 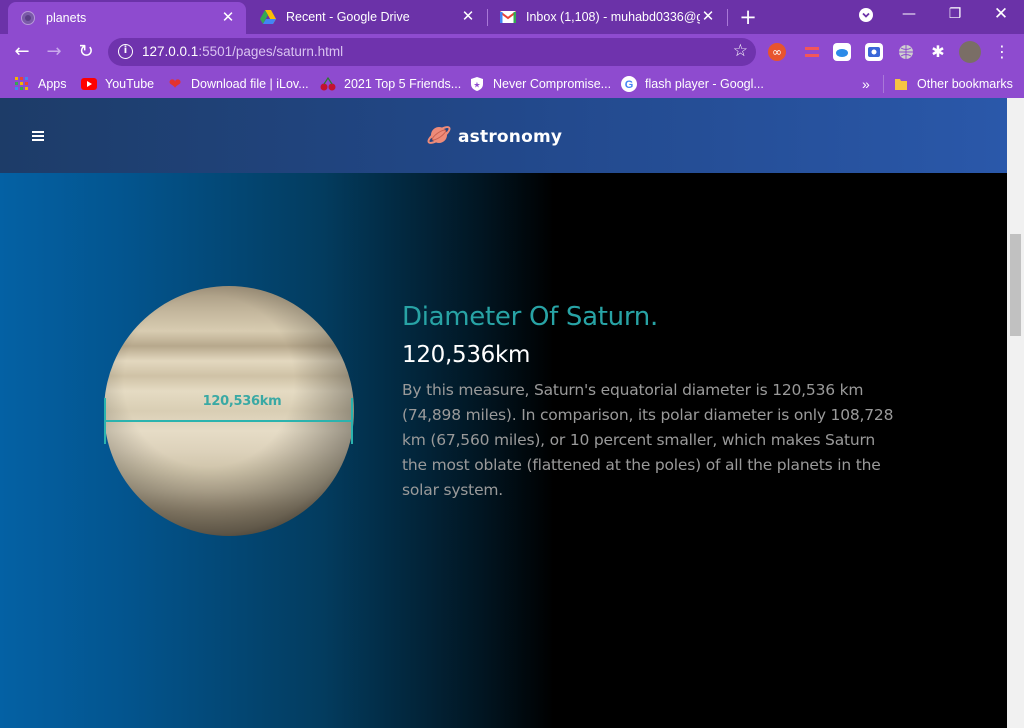 I want to click on site-info-icon: i, so click(x=125, y=51).